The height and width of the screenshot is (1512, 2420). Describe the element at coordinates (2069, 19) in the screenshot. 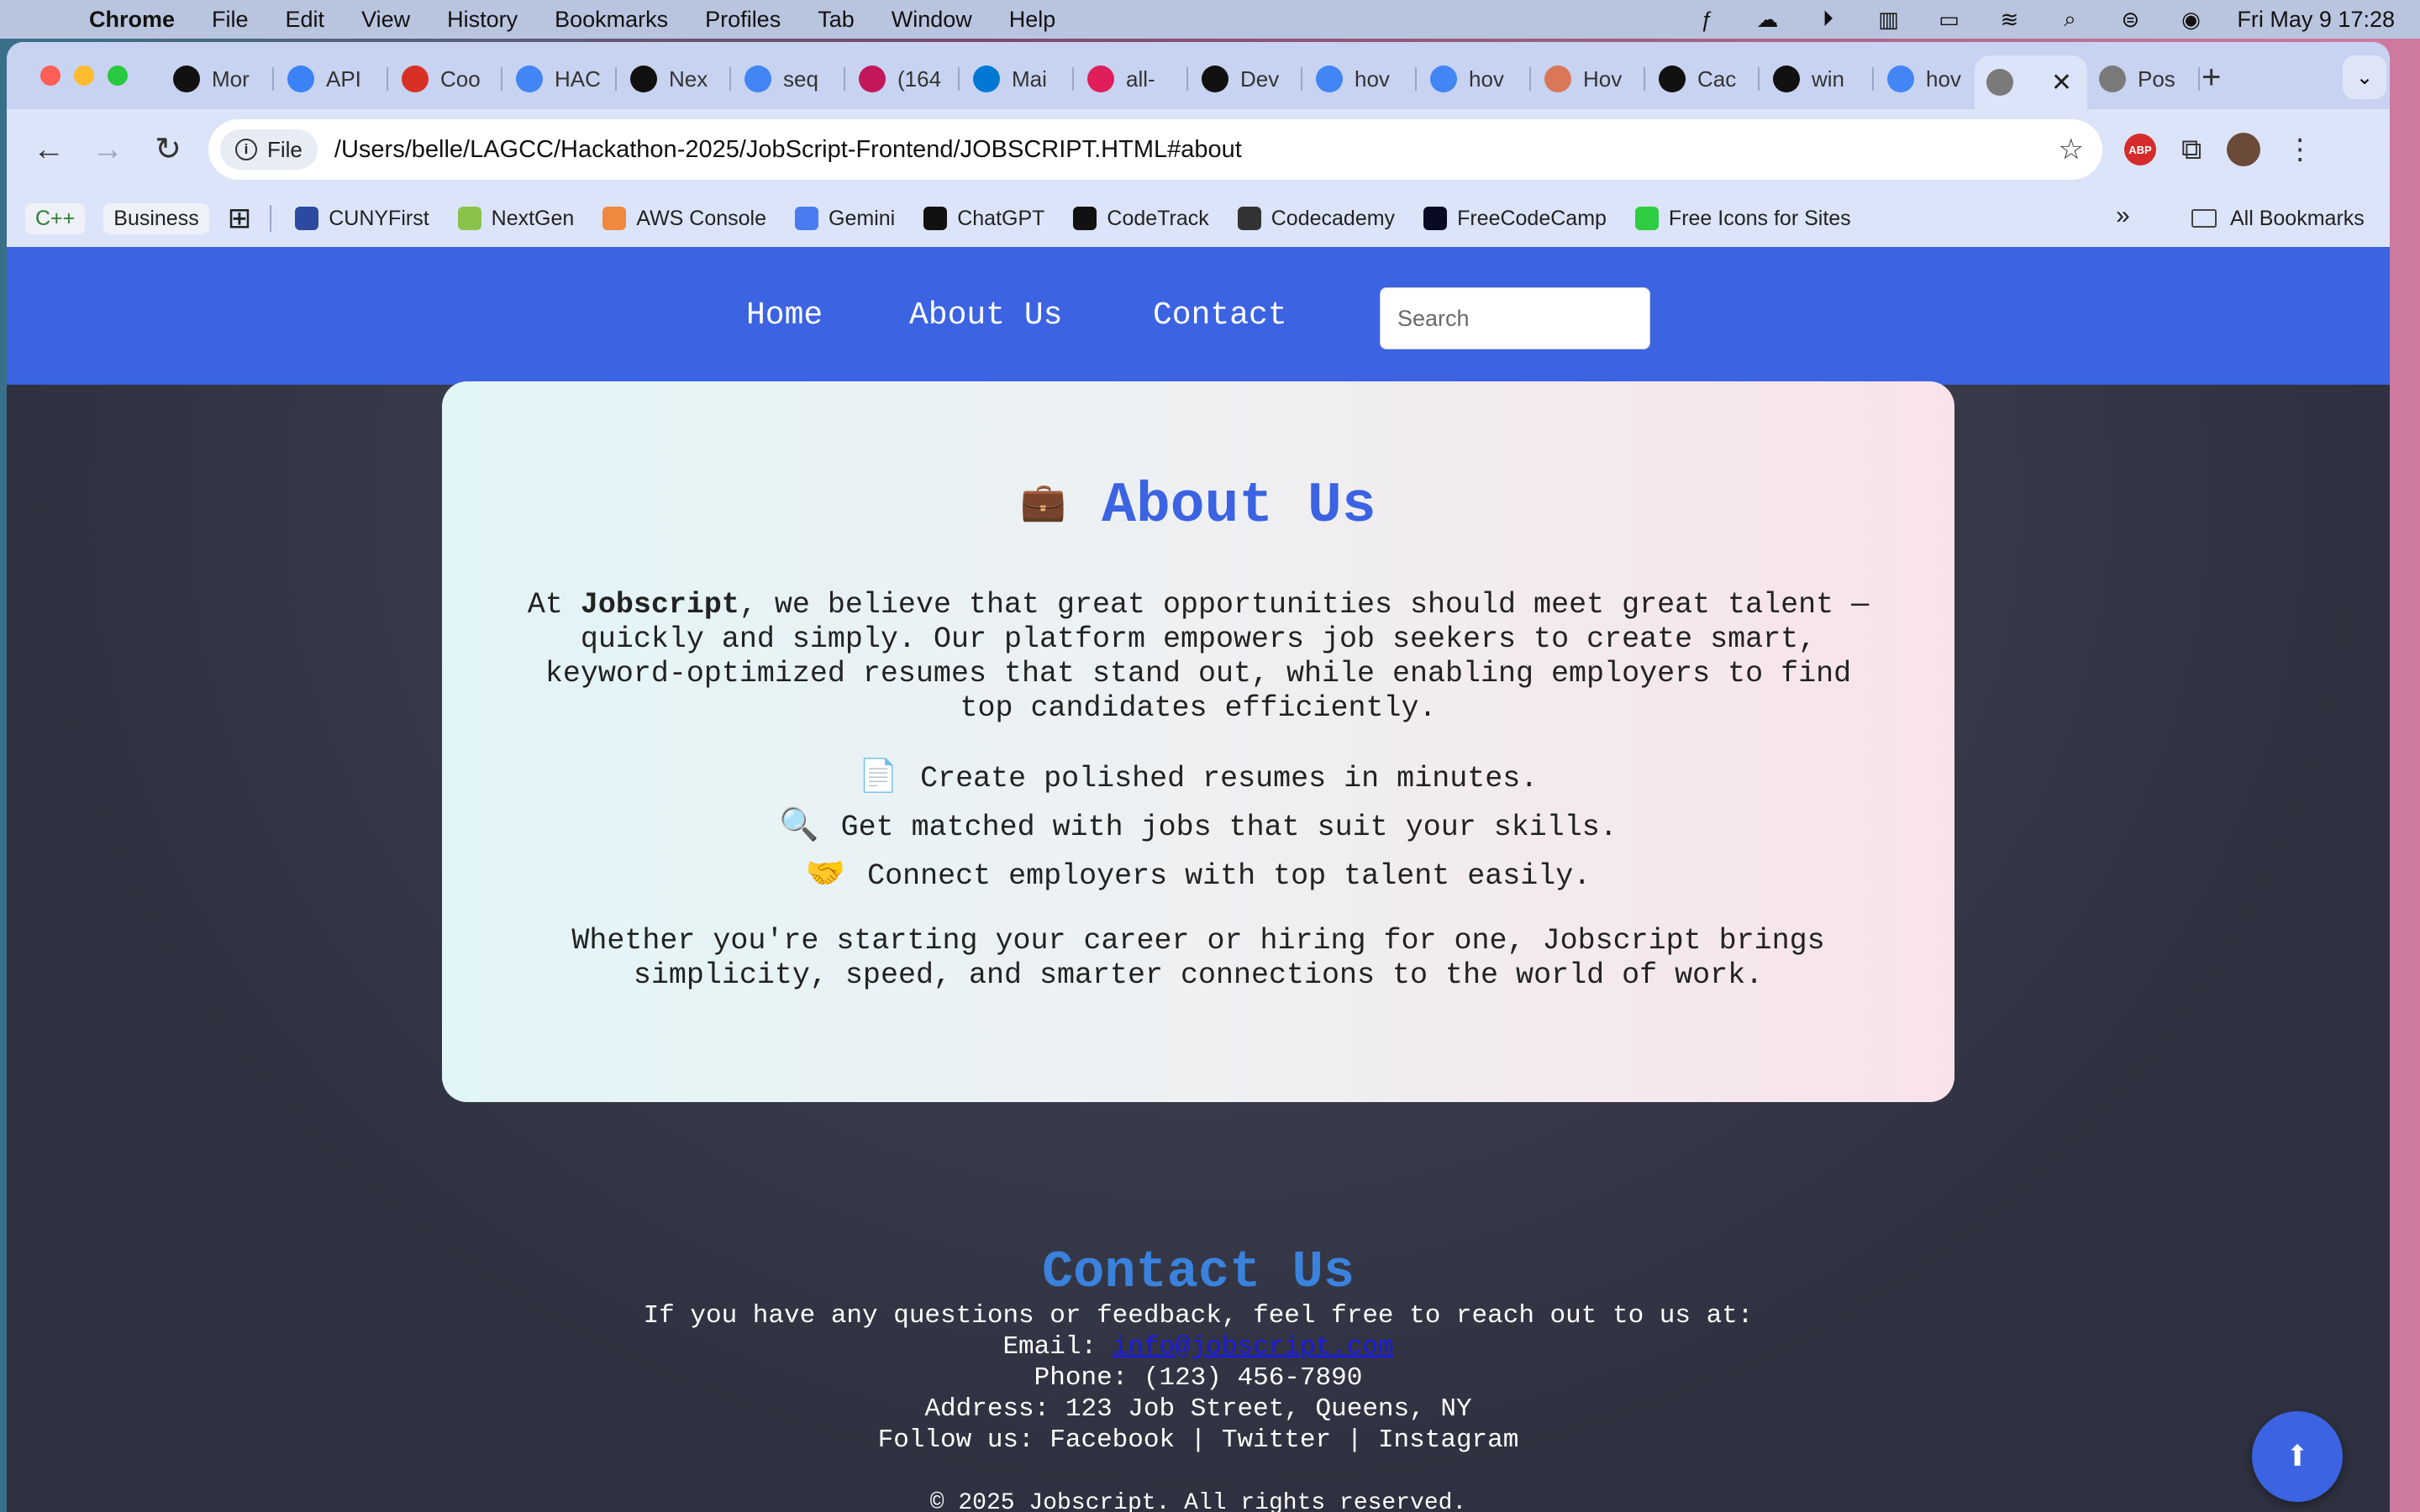

I see `spotlight-search-icon: ⌕` at that location.